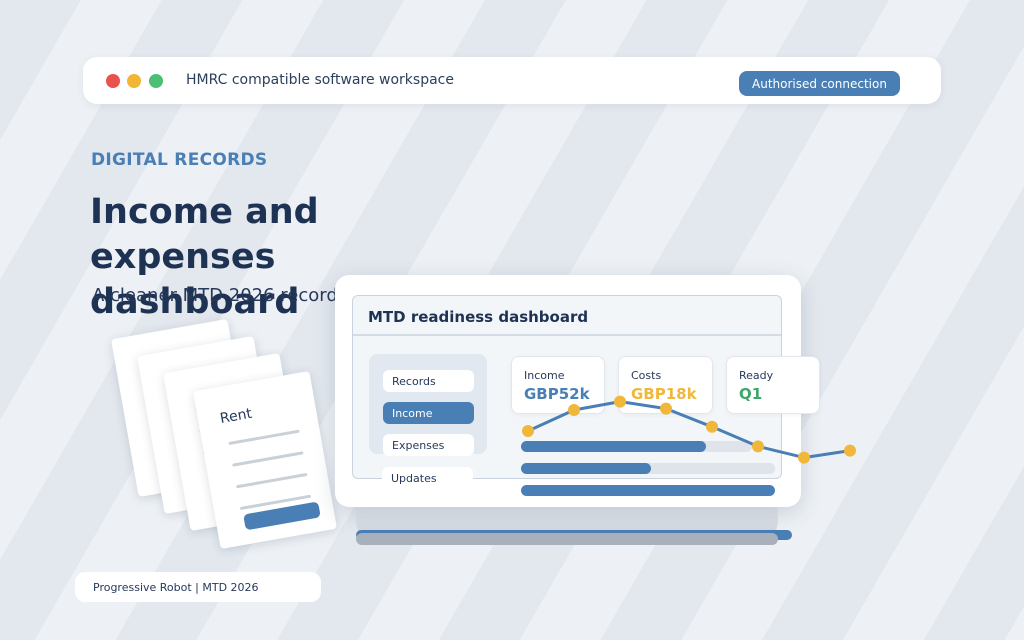 The image size is (1024, 640). I want to click on kpi-card-costs: Costs GBP18k, so click(665, 385).